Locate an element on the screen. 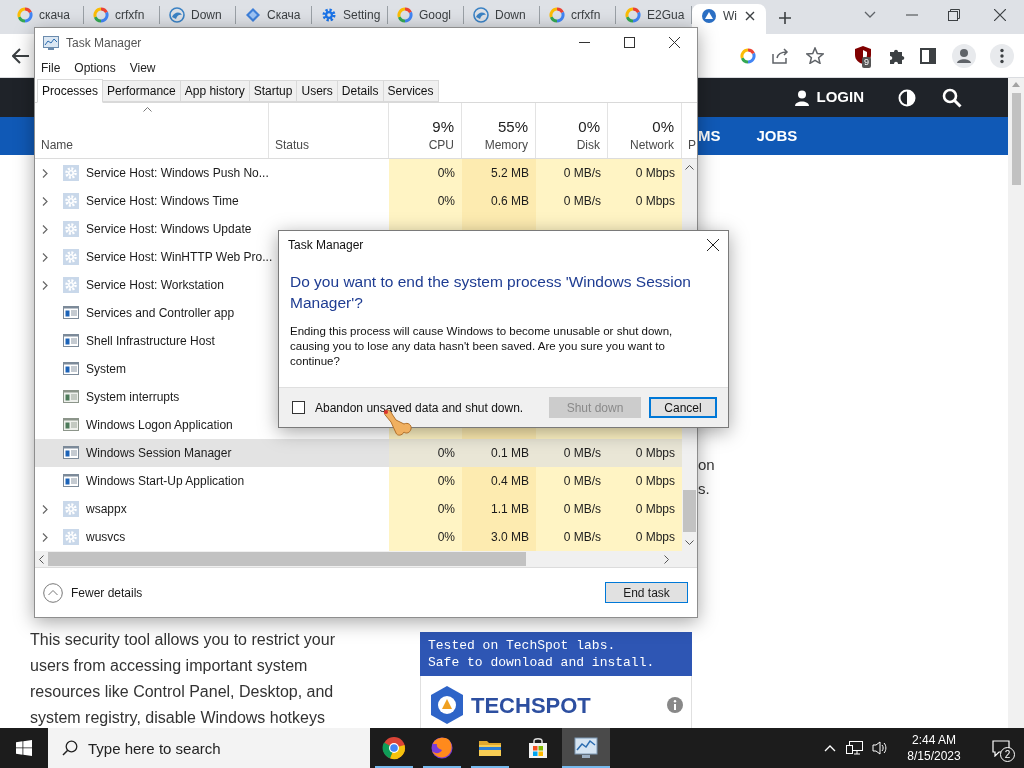 This screenshot has width=1024, height=768. tab: Users is located at coordinates (317, 91).